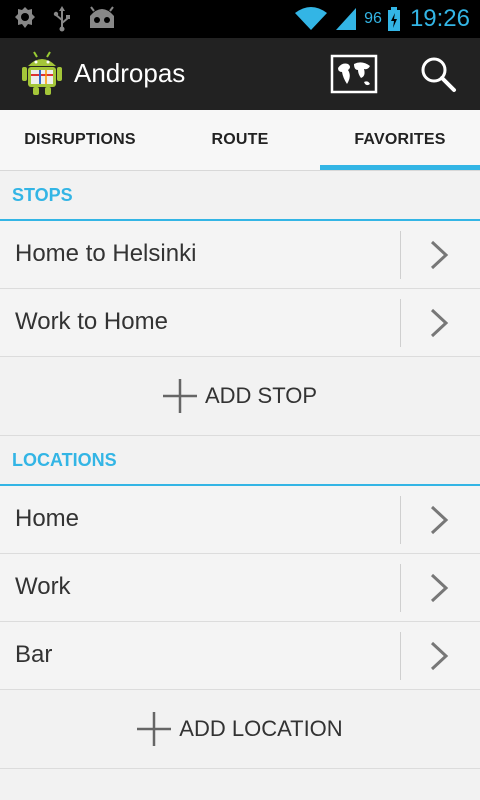 The height and width of the screenshot is (800, 480). I want to click on add-stop-label: ADD STOP, so click(261, 395).